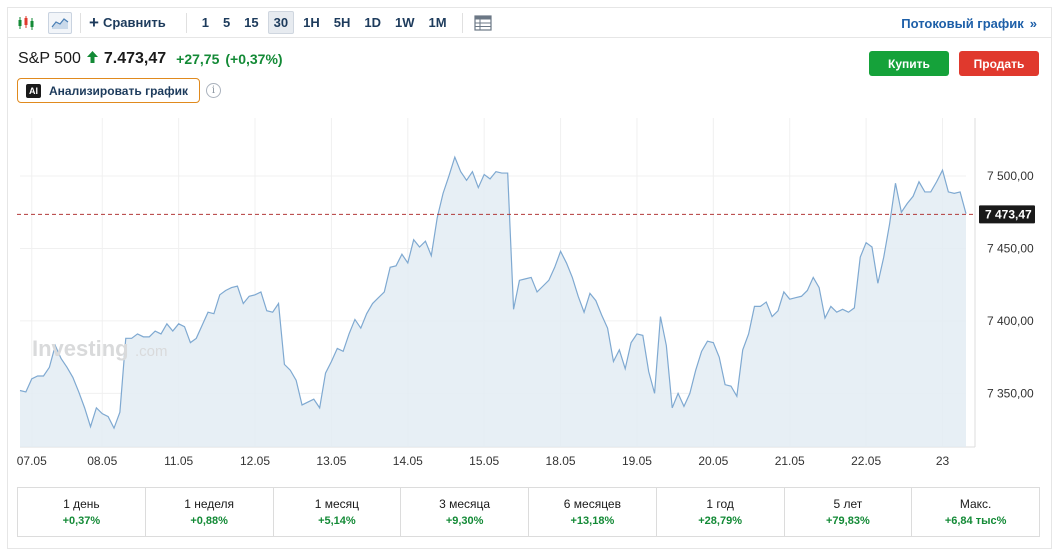 This screenshot has height=552, width=1059. I want to click on performance-value: +0,88%, so click(209, 521).